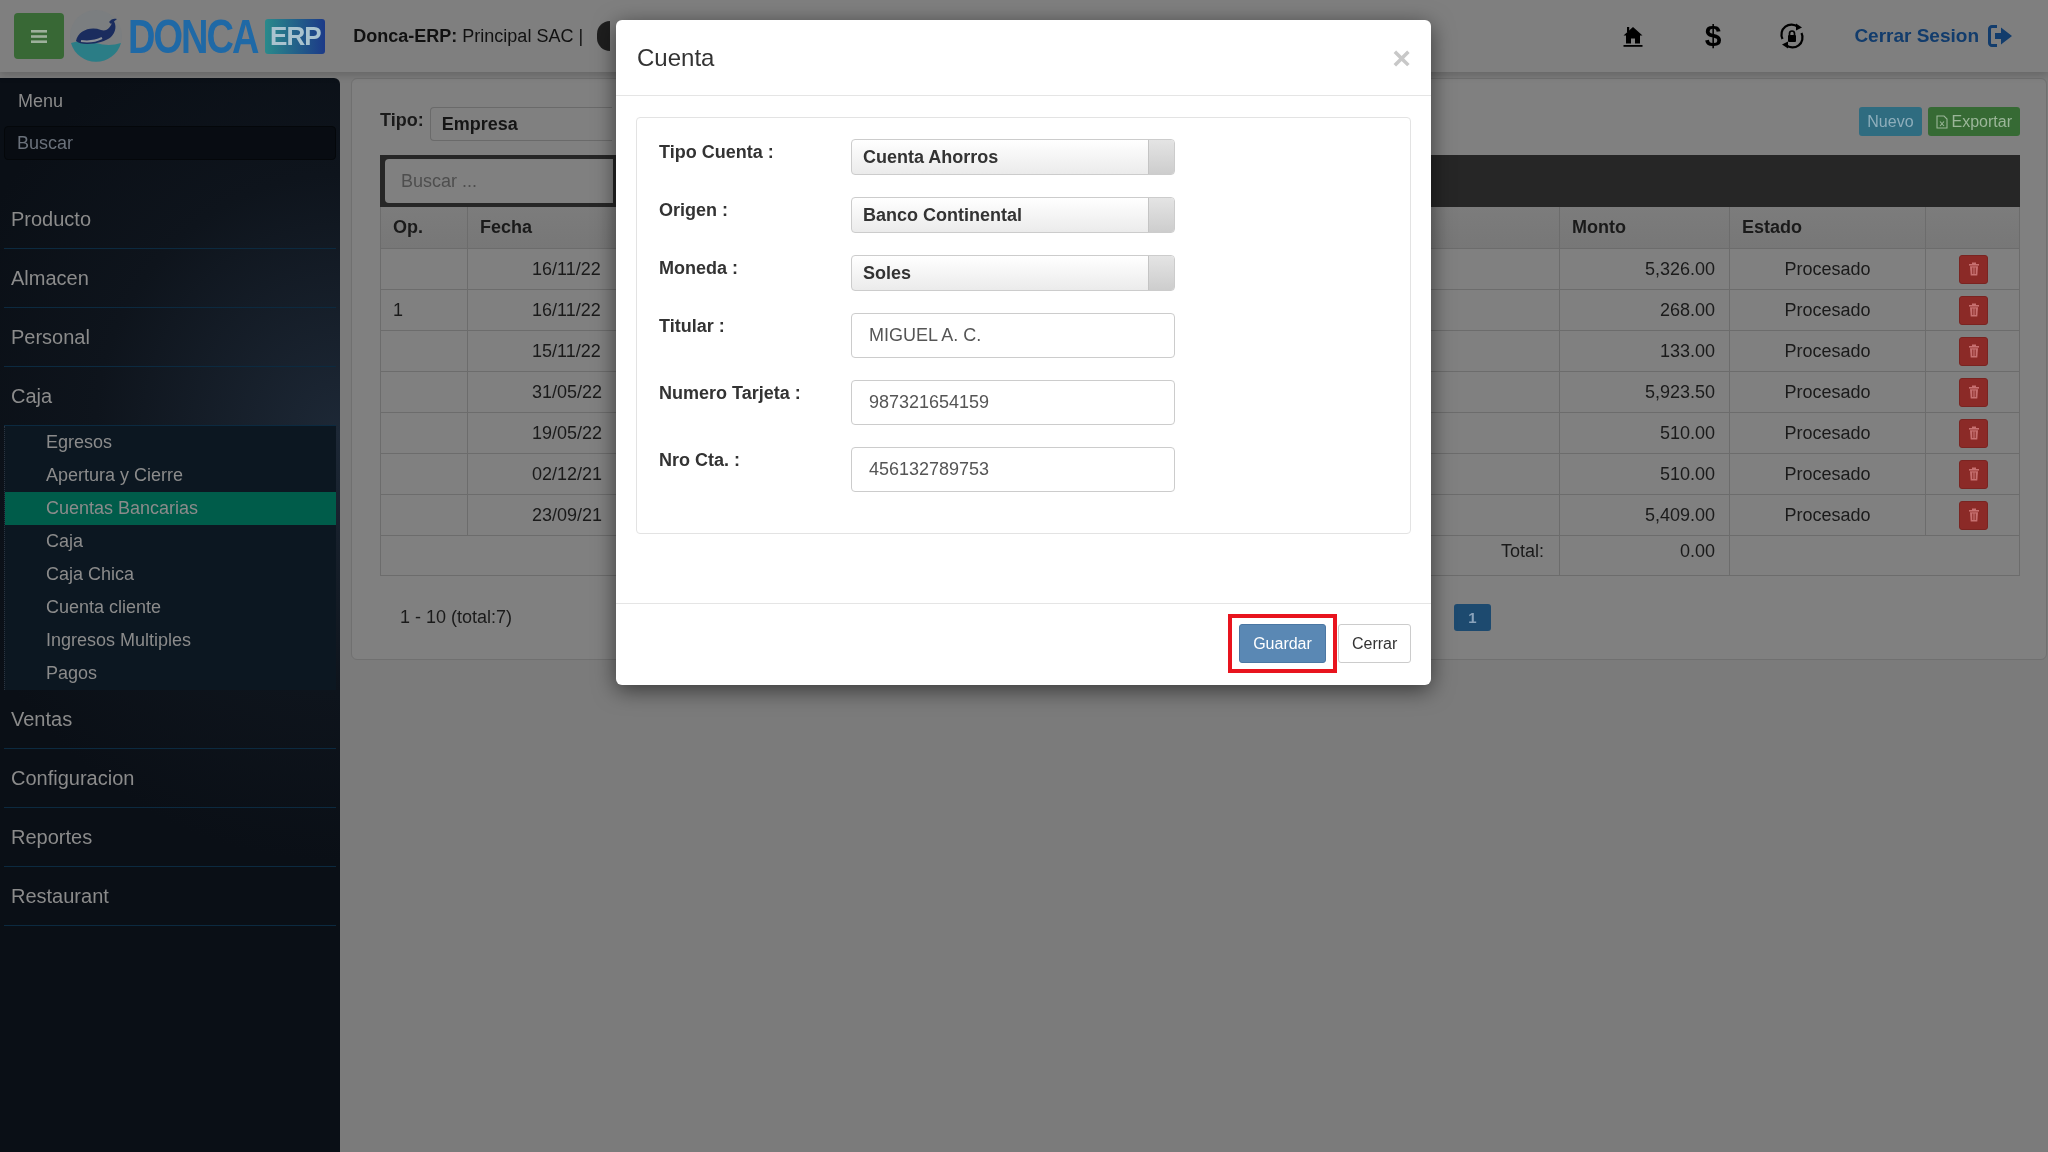  Describe the element at coordinates (468, 36) in the screenshot. I see `company-label: Donca-ERP: Principal SAC |` at that location.